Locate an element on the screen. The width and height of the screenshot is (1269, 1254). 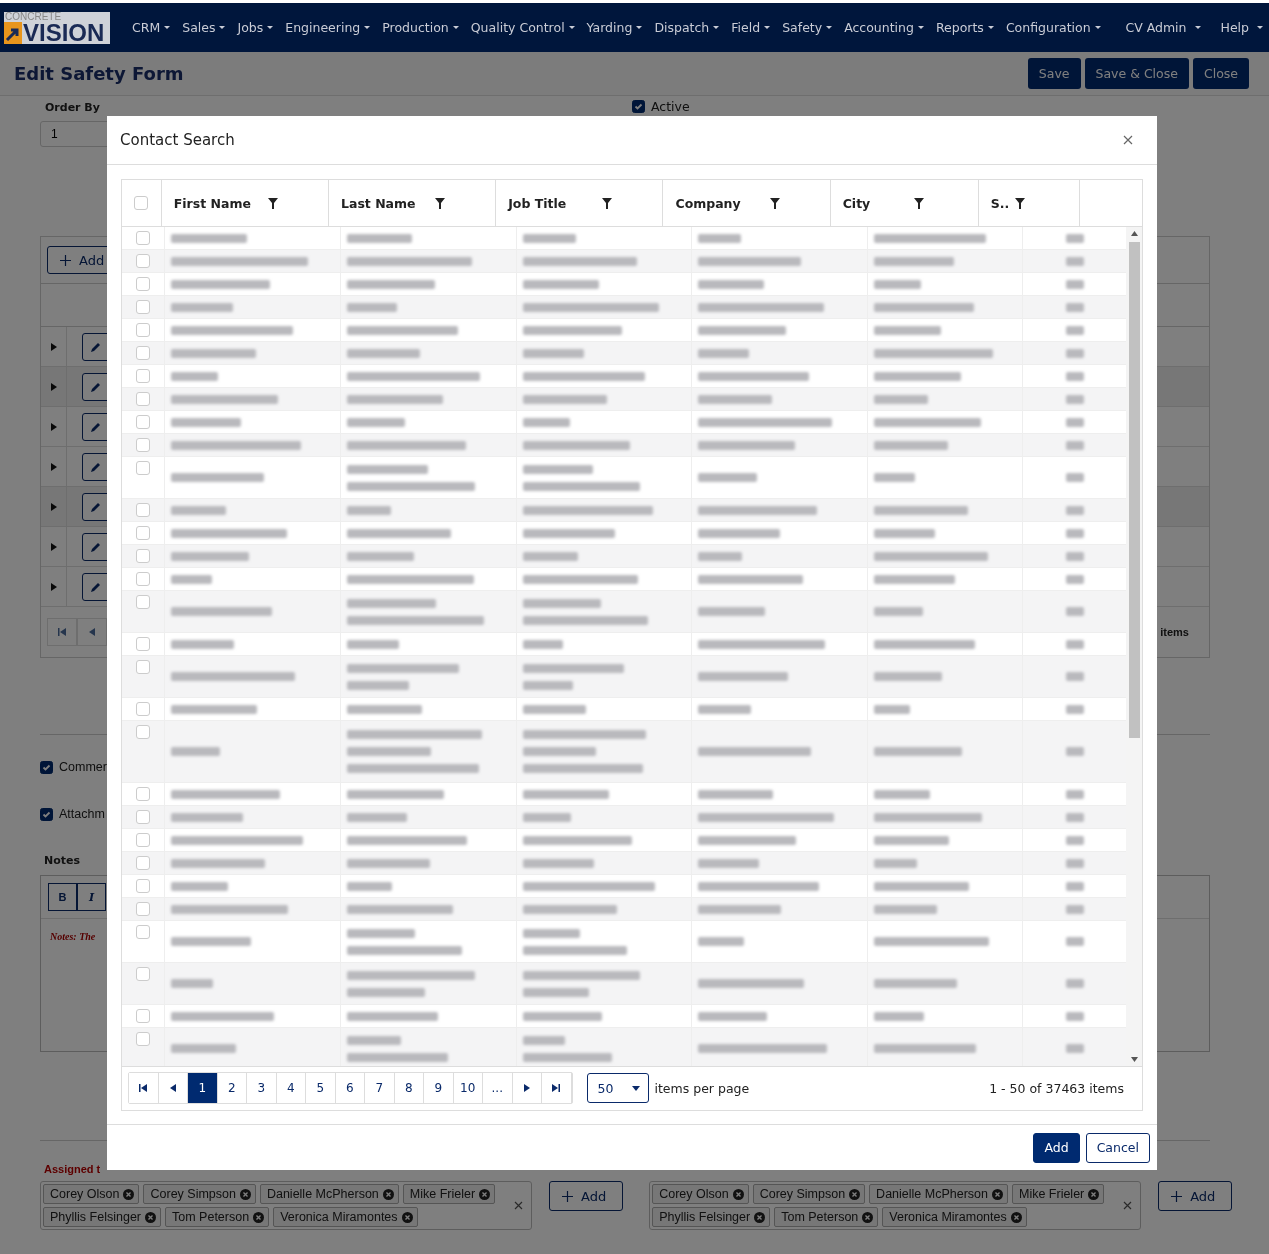
column-header: City is located at coordinates (903, 203).